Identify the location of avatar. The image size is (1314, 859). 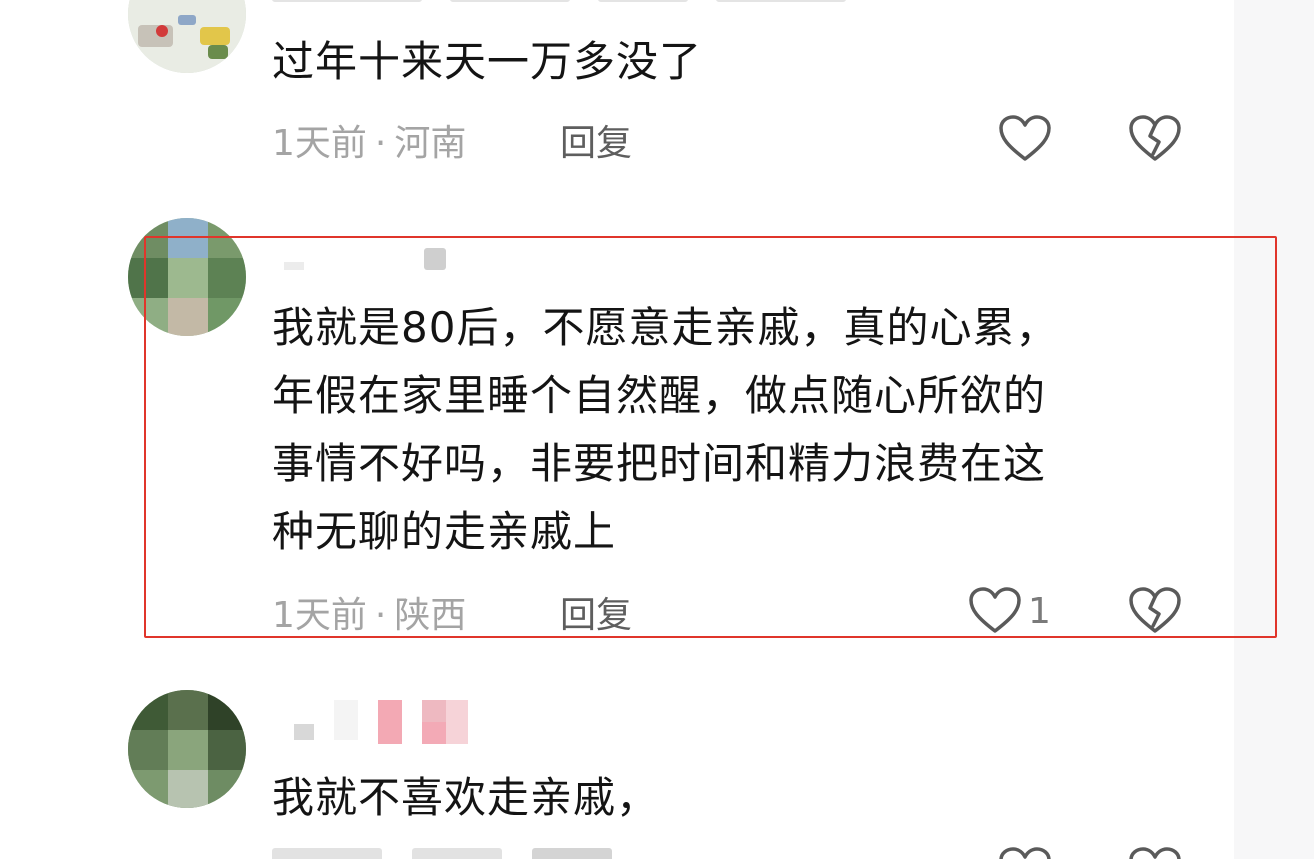
(187, 749).